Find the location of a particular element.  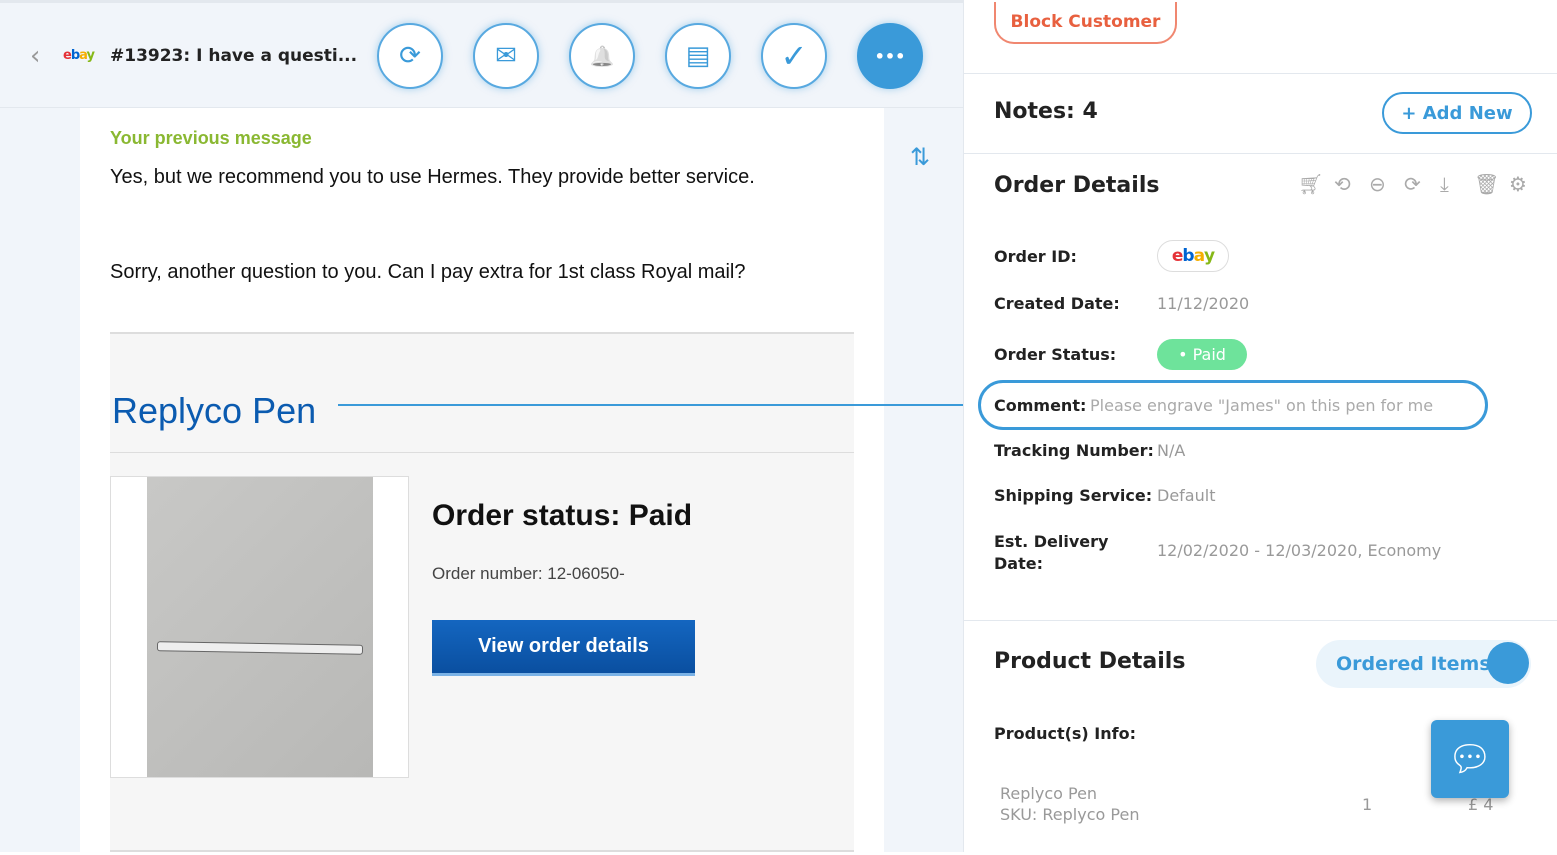

toggle-label: Ordered Items is located at coordinates (1413, 664).